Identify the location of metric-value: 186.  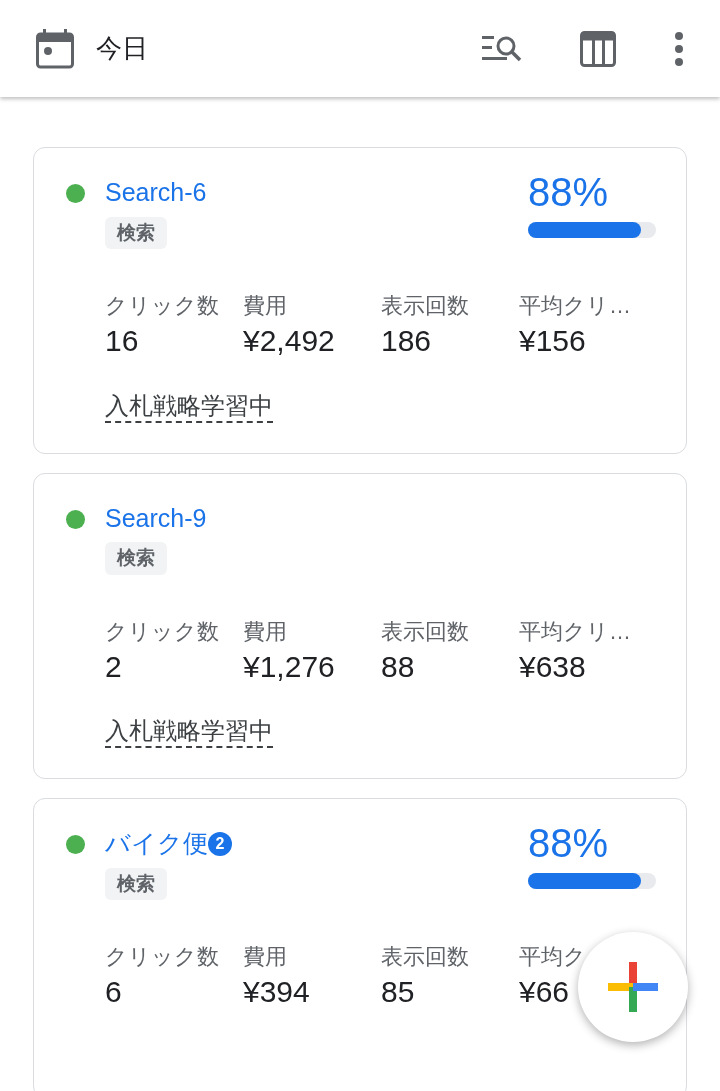
(406, 341).